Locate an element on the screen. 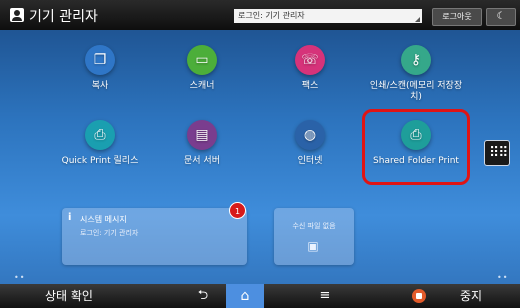  system-message-widget: i 시스템 메시지 로그인: 기기 관리자 1 is located at coordinates (154, 233).